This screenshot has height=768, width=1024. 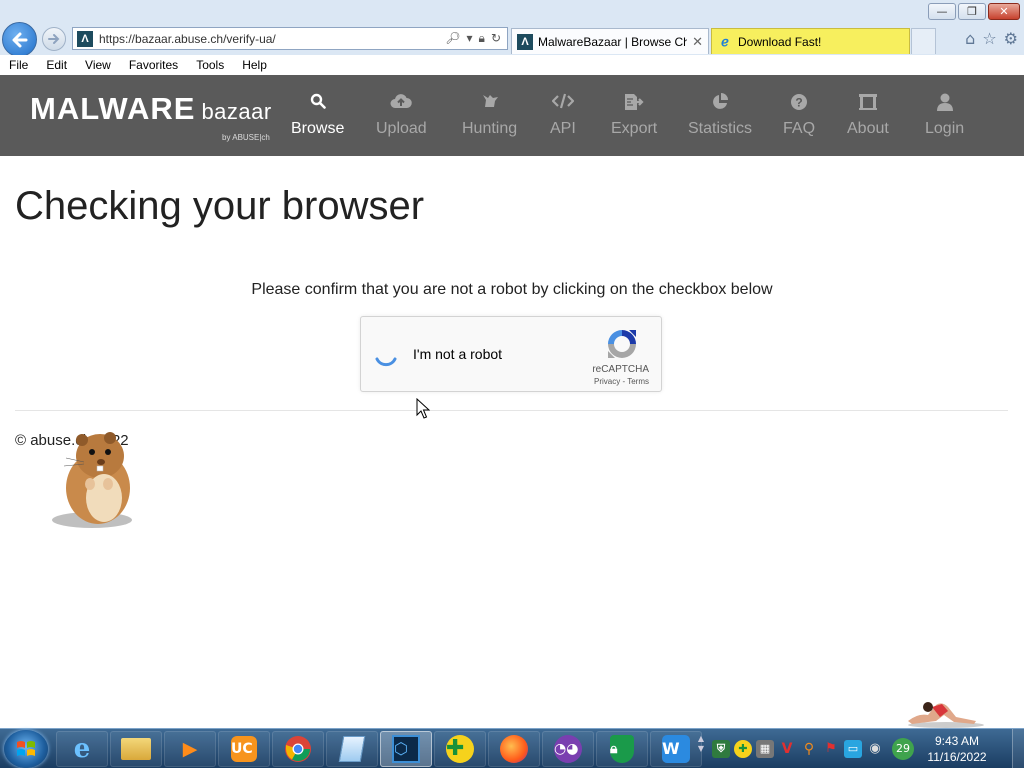 What do you see at coordinates (525, 41) in the screenshot?
I see `tab-favicon-icon: Λ` at bounding box center [525, 41].